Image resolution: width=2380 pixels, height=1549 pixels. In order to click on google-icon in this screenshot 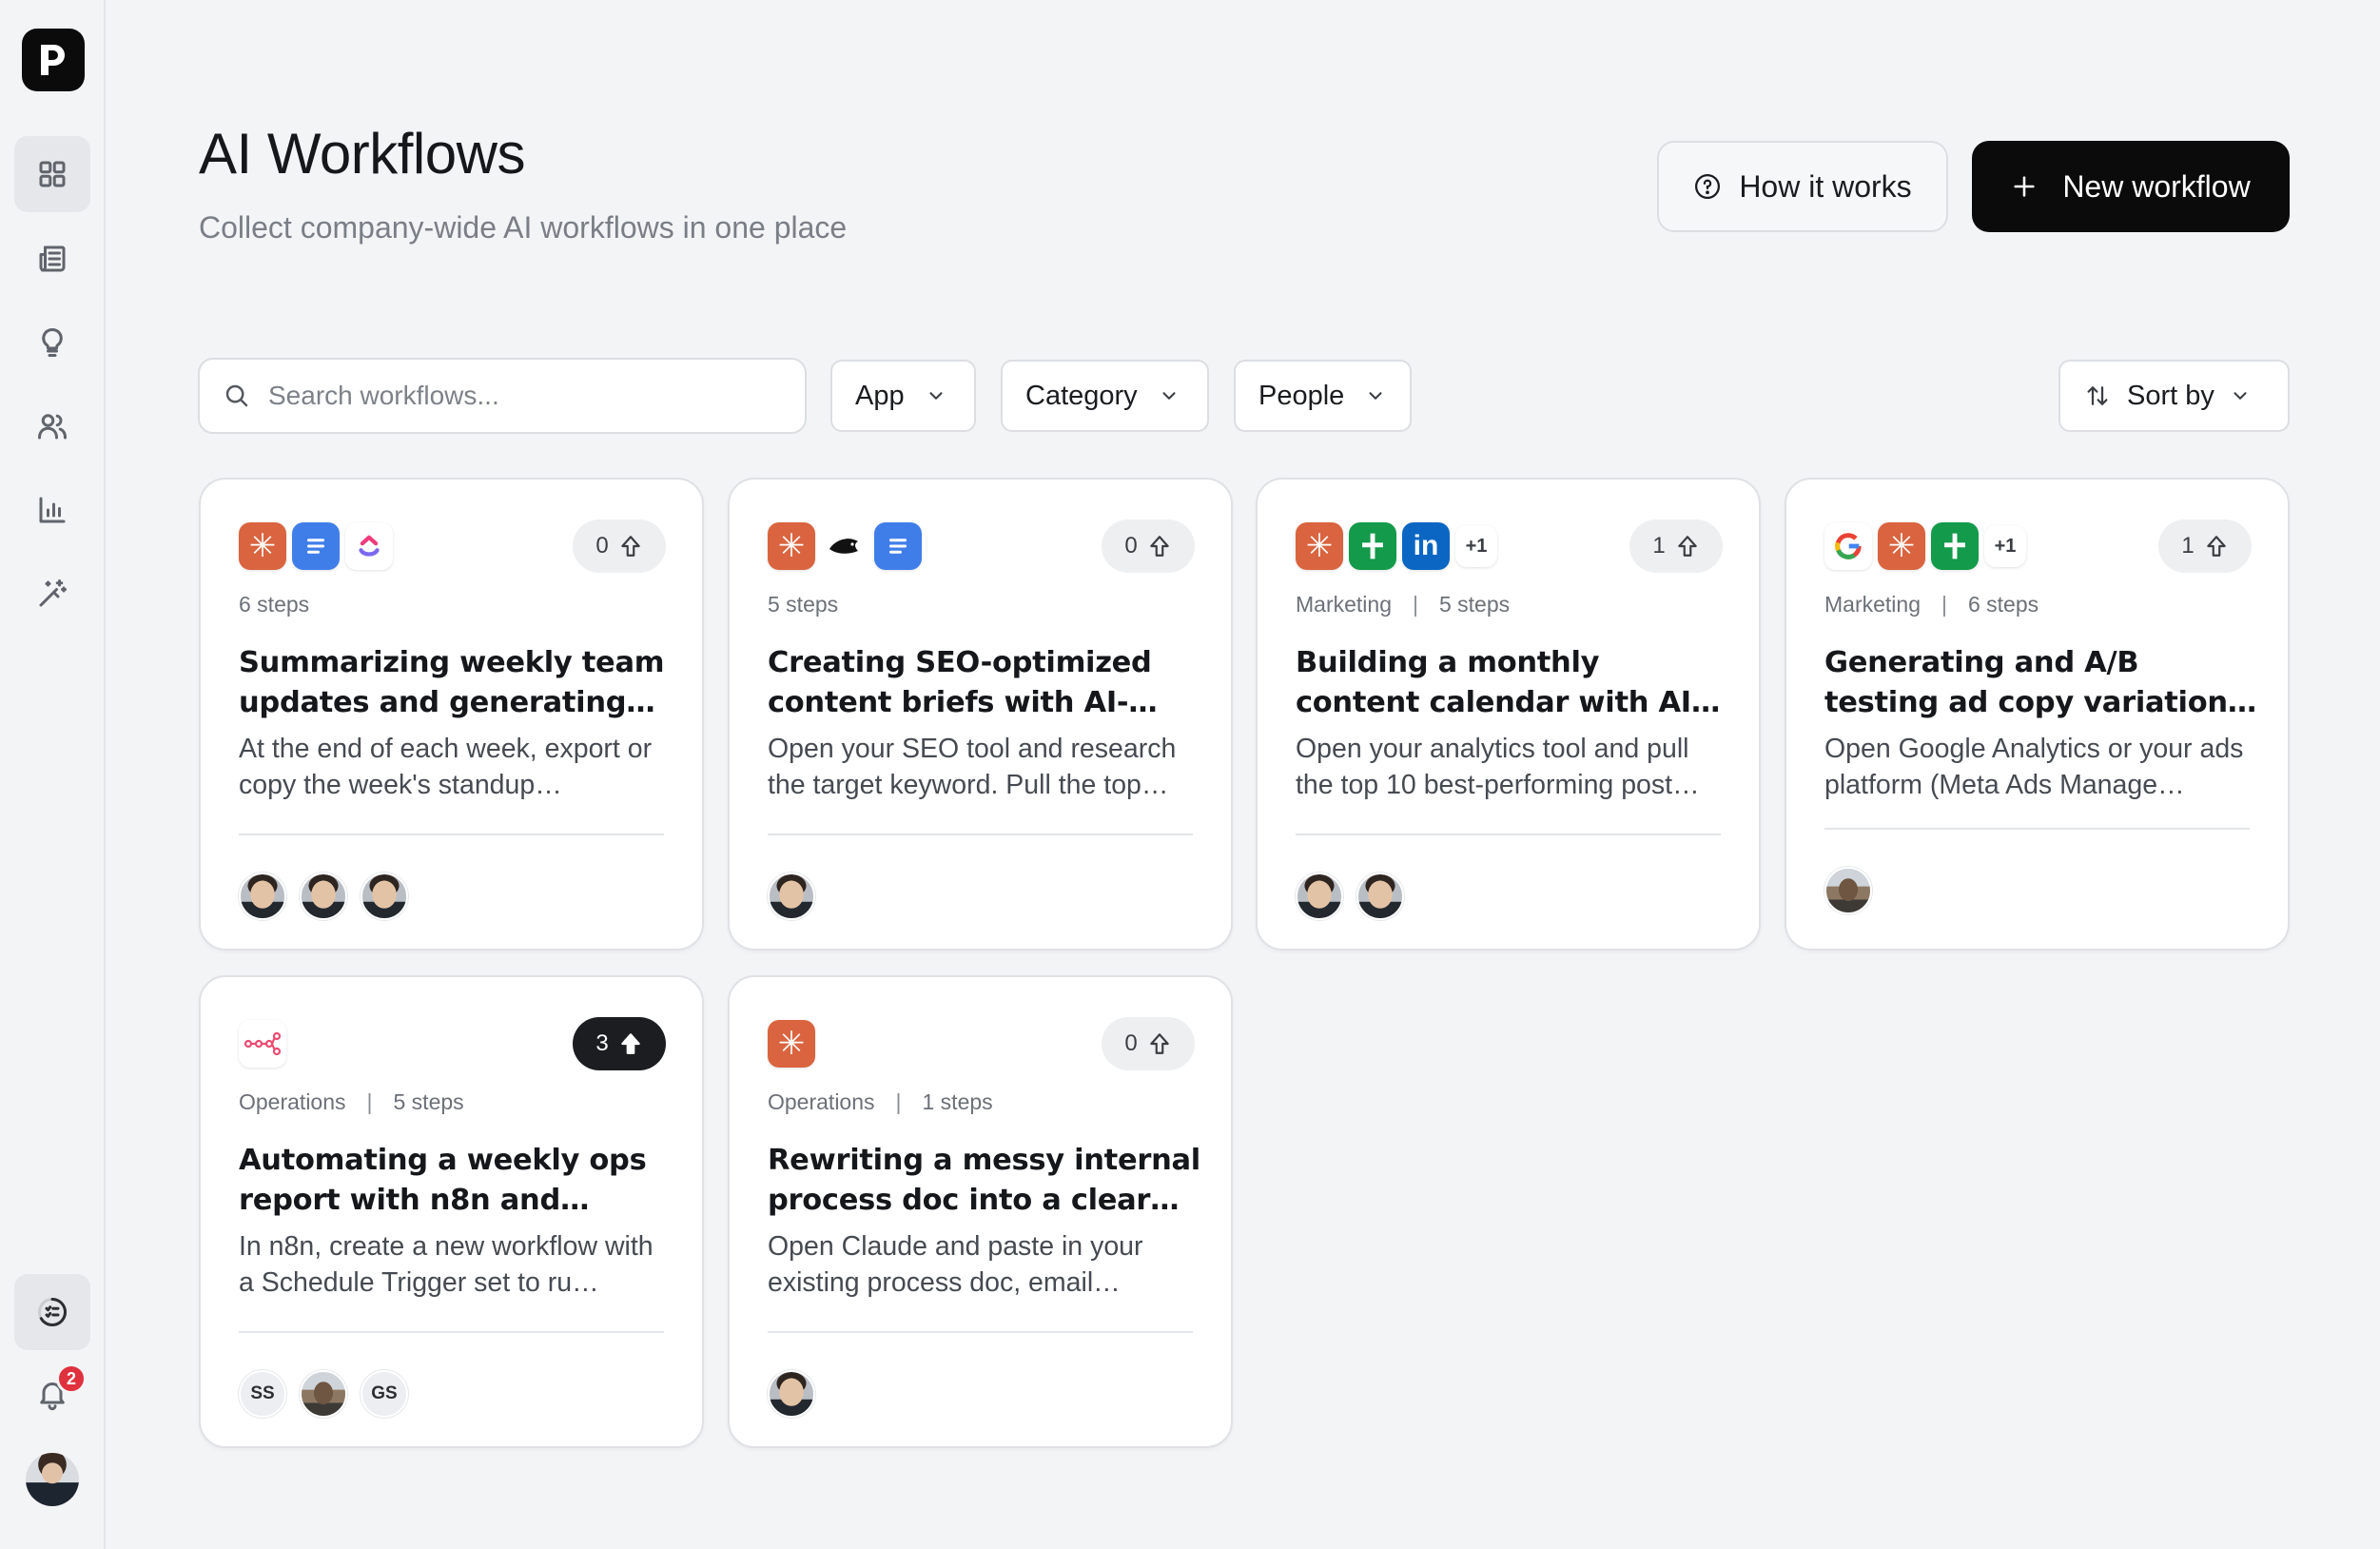, I will do `click(1848, 546)`.